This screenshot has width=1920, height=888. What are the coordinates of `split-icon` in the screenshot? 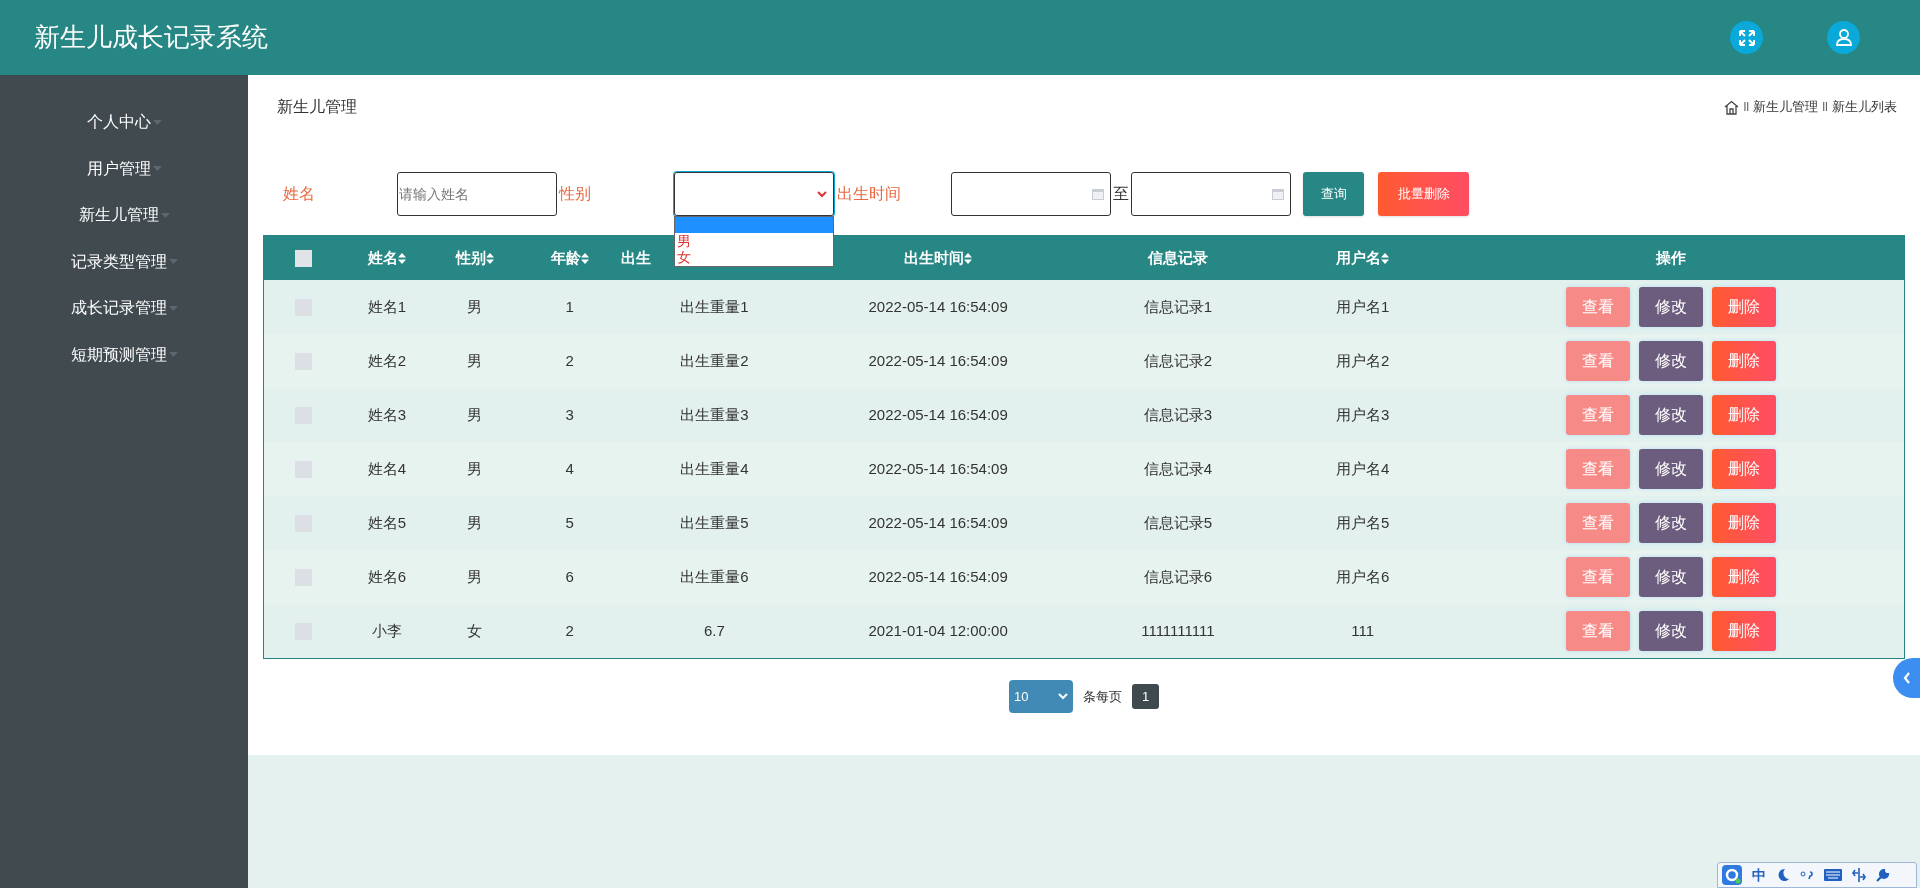 It's located at (1859, 875).